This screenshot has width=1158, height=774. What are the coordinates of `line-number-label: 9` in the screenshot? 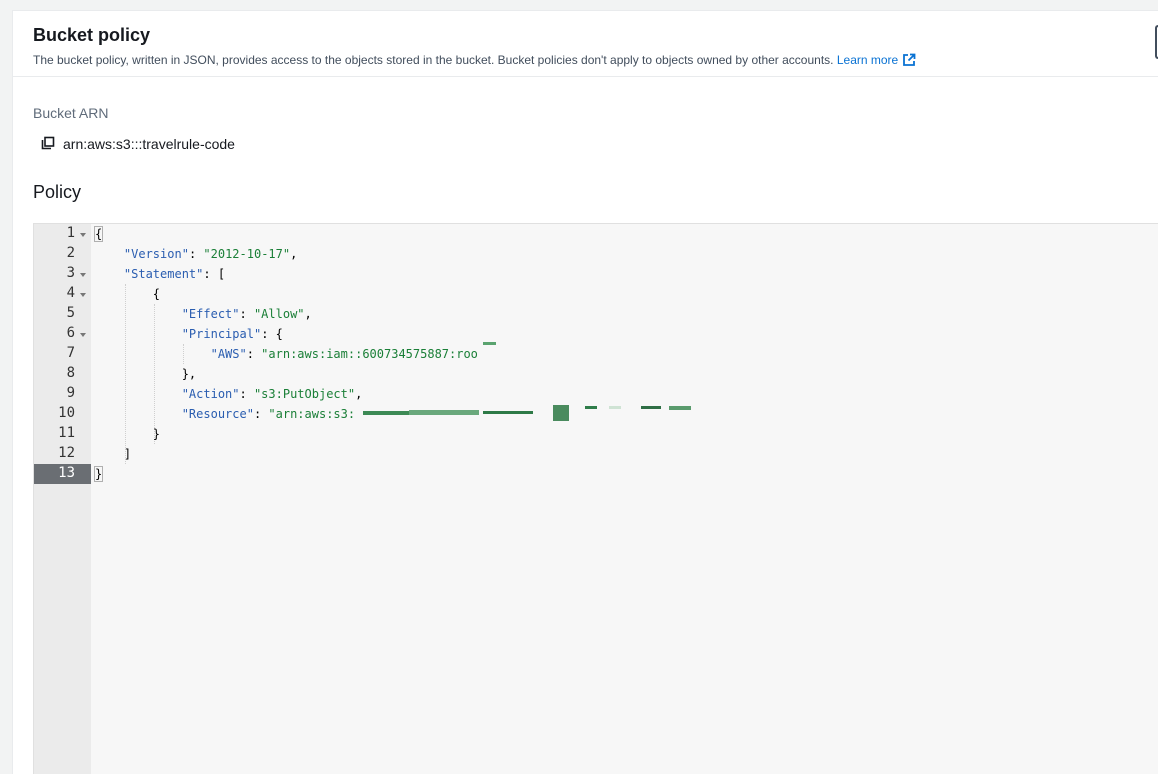 It's located at (70, 393).